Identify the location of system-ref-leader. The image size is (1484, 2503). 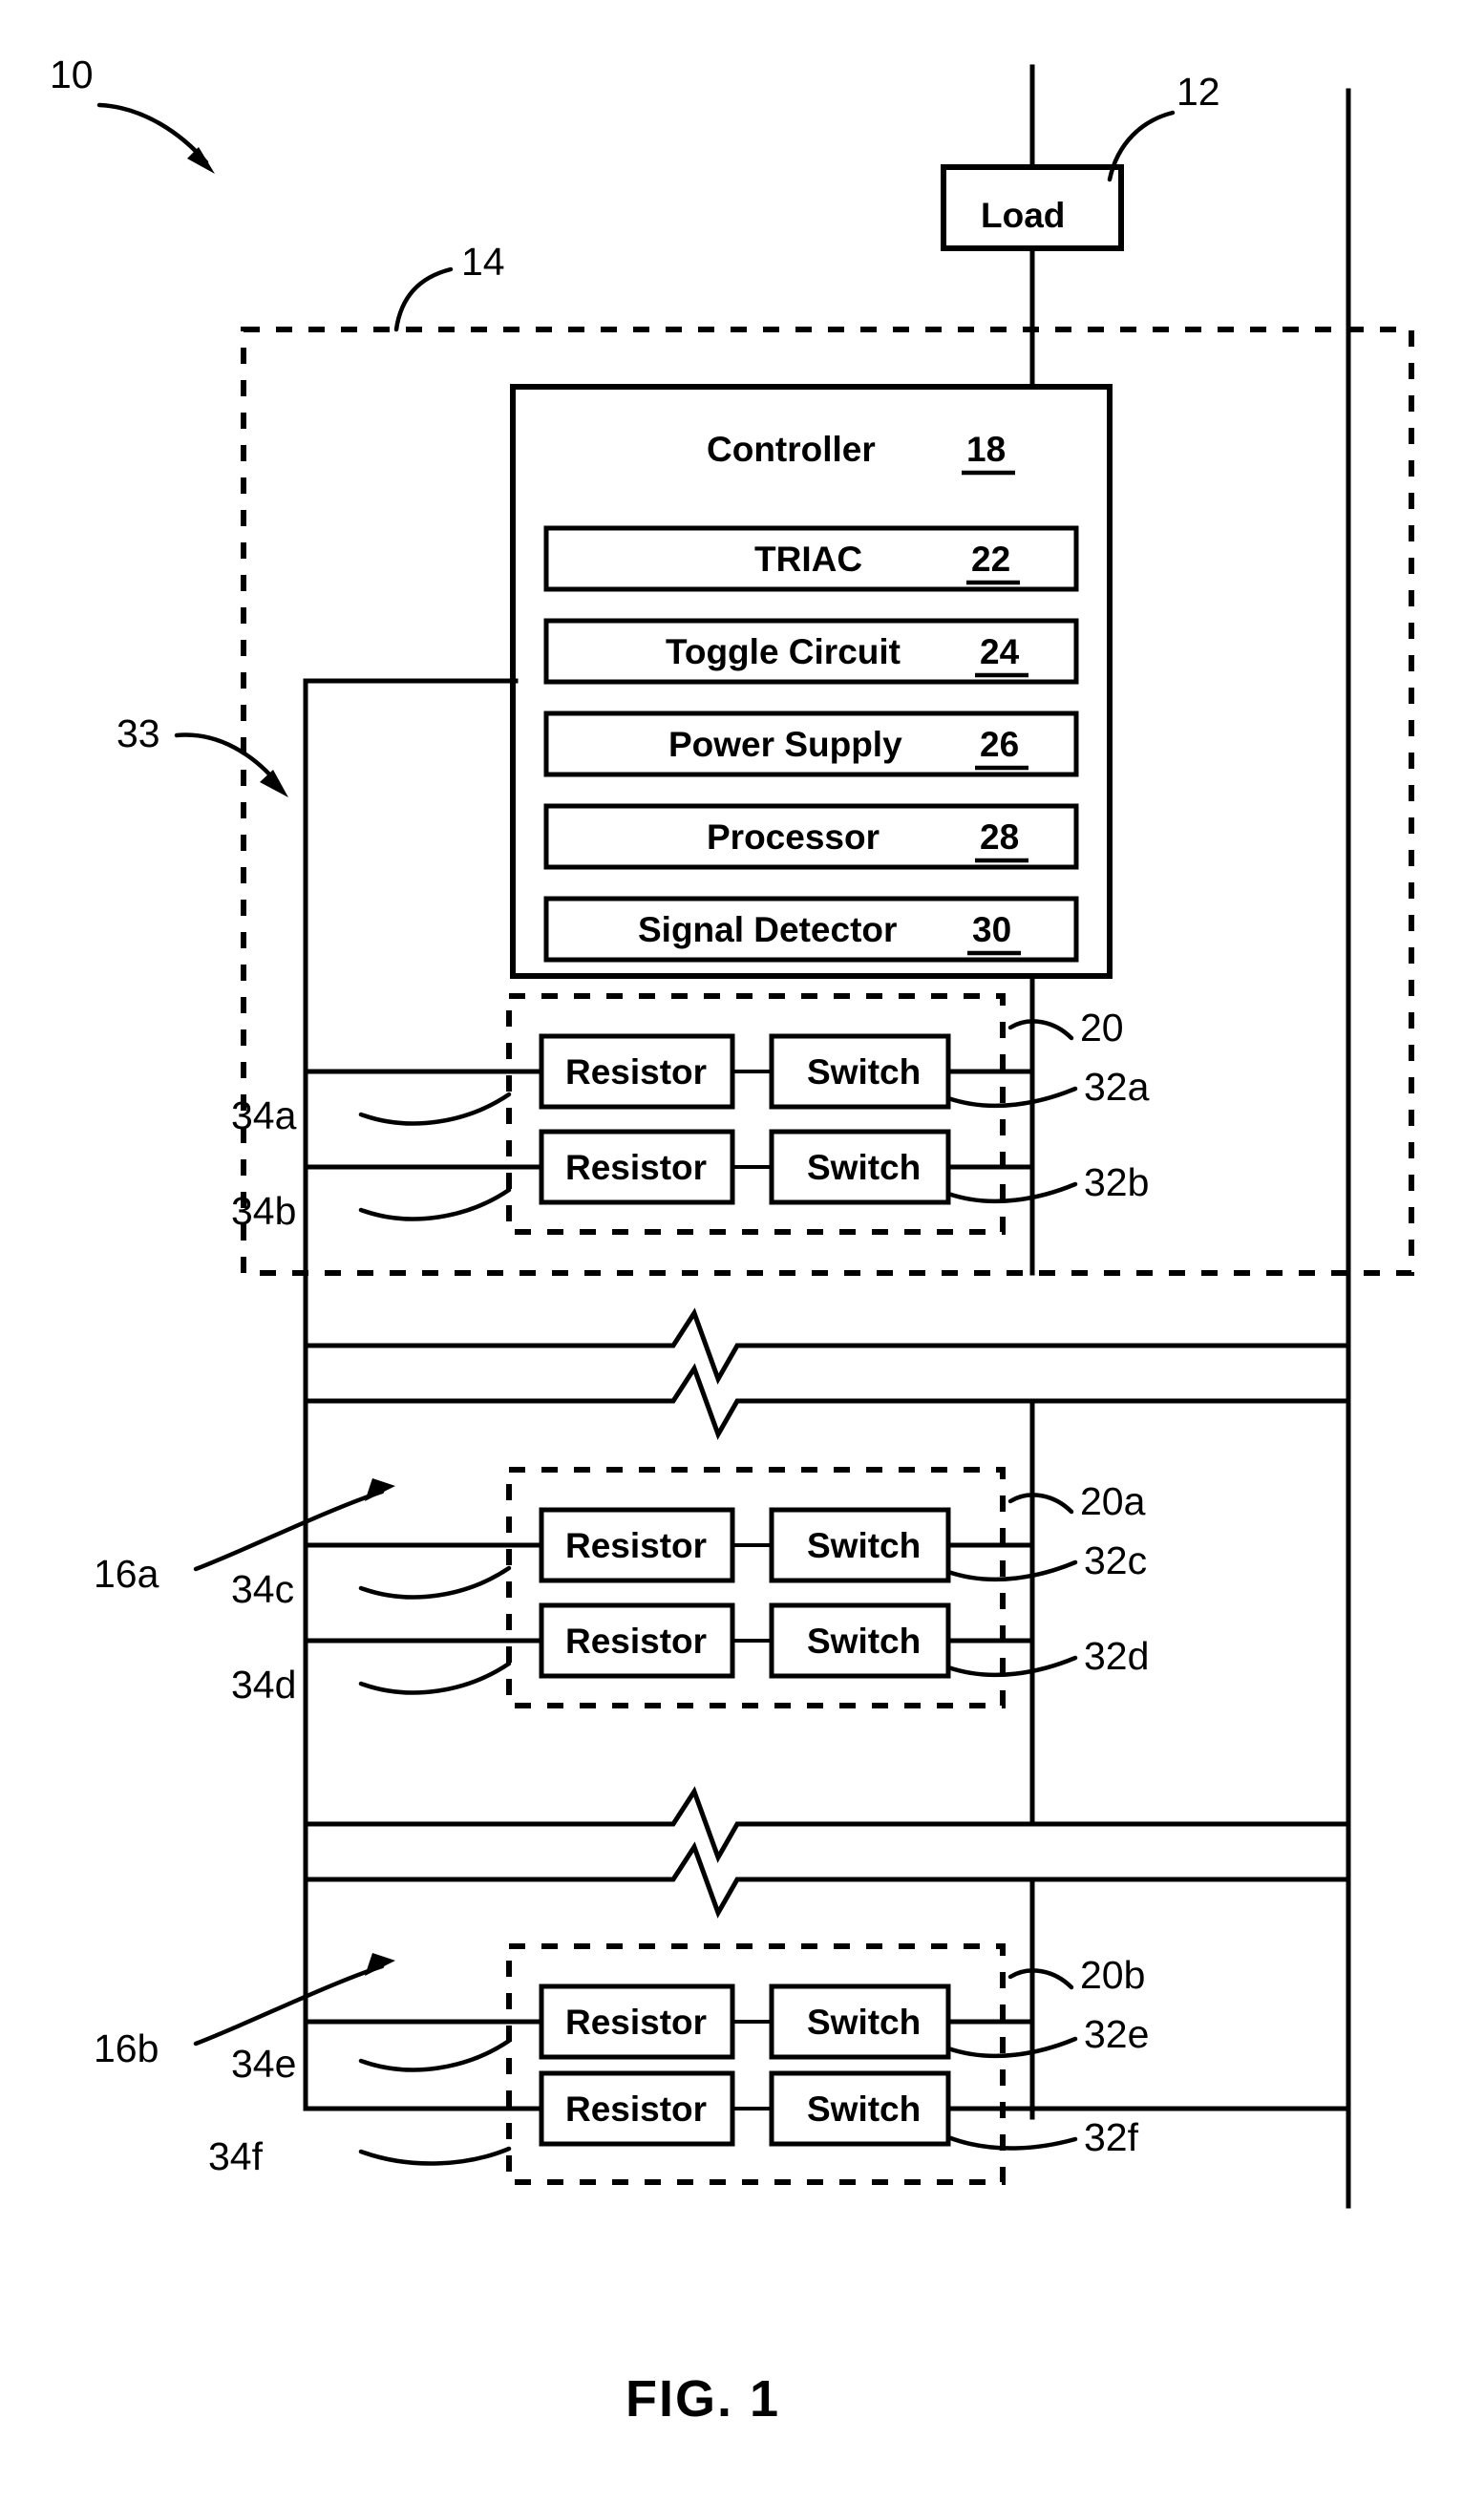
(156, 138).